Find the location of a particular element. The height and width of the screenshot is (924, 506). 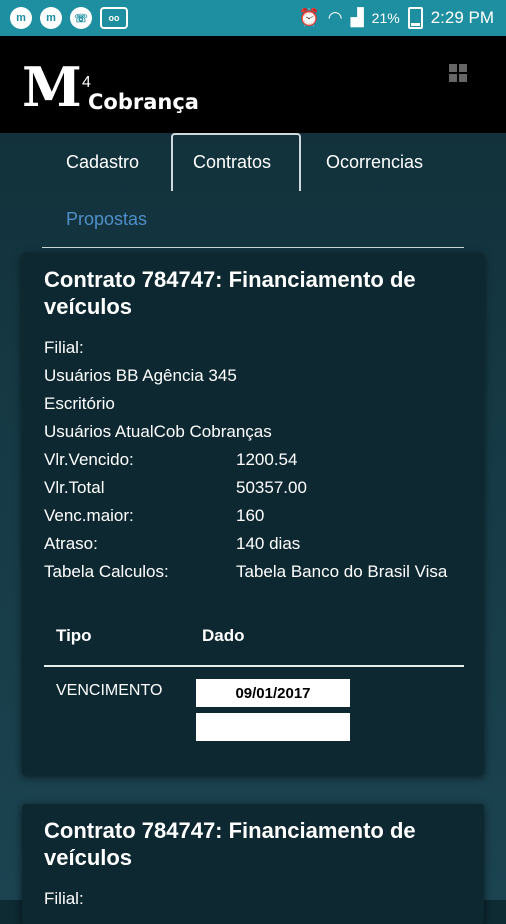

tab-ocorrencias: Ocorrencias is located at coordinates (374, 162).